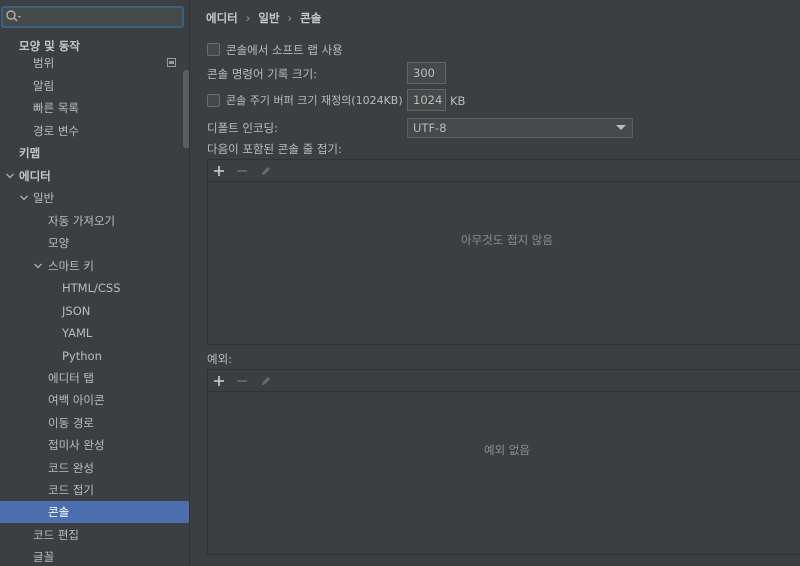 The width and height of the screenshot is (800, 566). What do you see at coordinates (426, 73) in the screenshot?
I see `history-size-field: 300` at bounding box center [426, 73].